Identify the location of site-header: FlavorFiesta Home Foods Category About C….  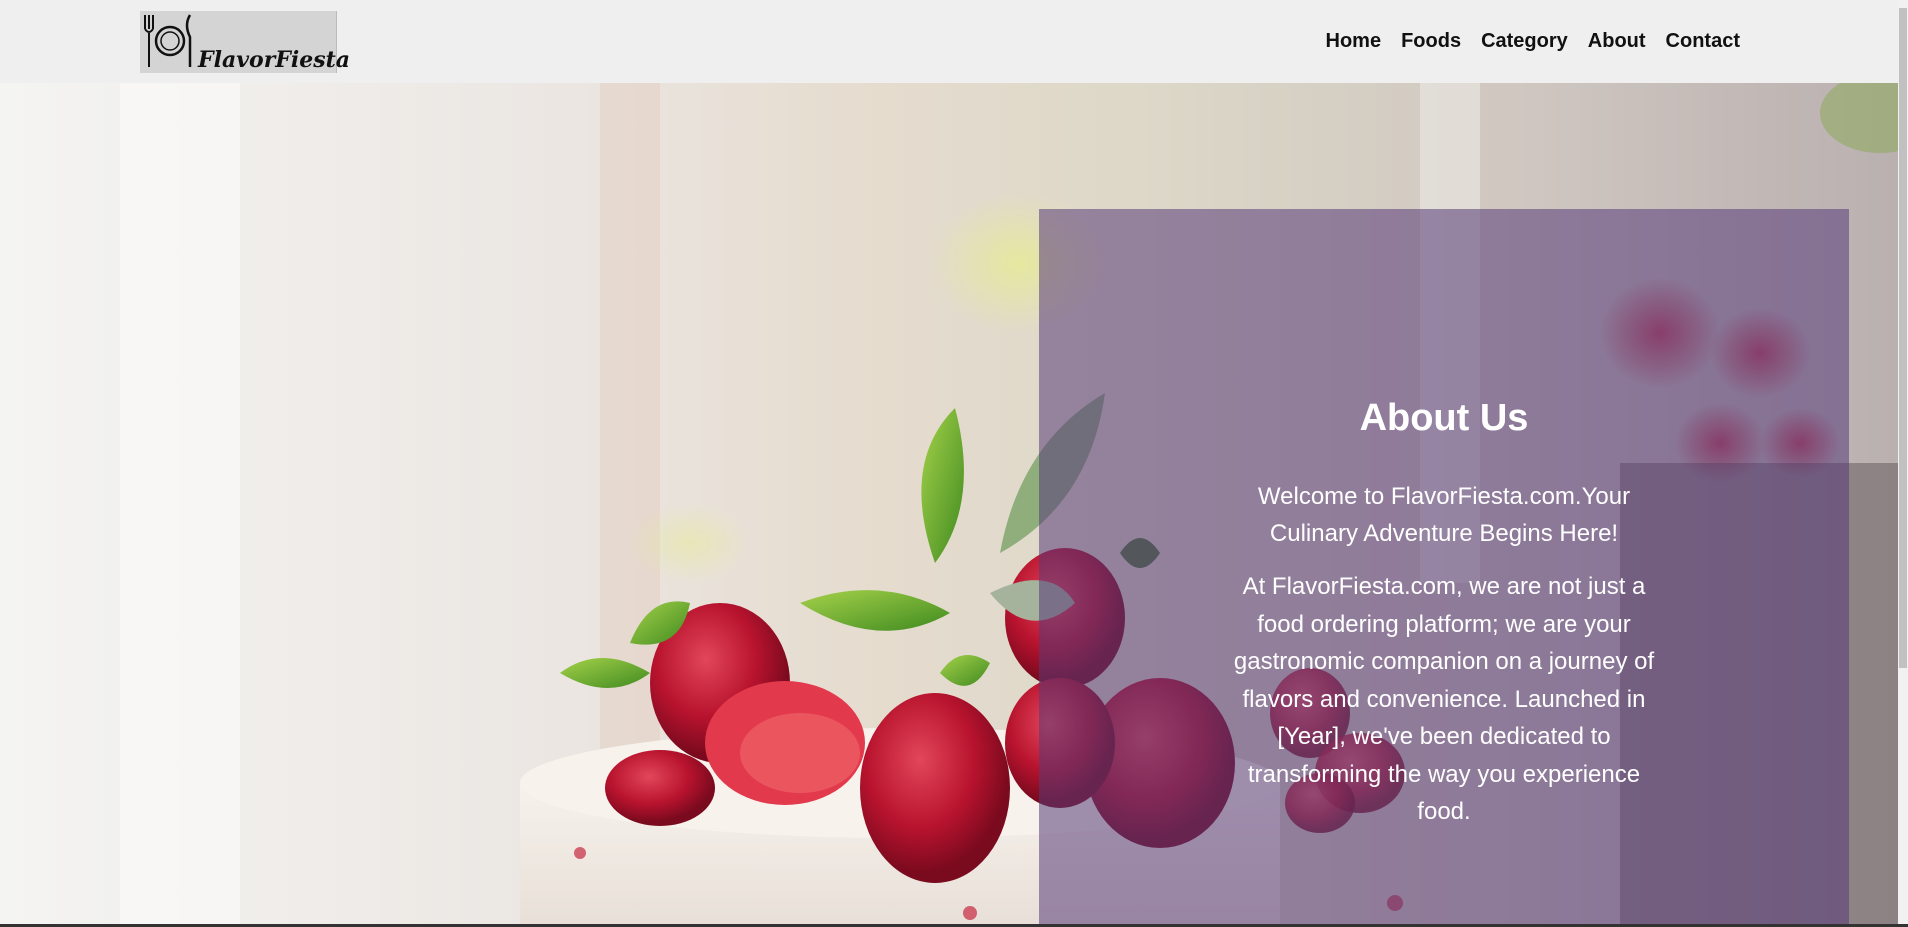
(949, 41).